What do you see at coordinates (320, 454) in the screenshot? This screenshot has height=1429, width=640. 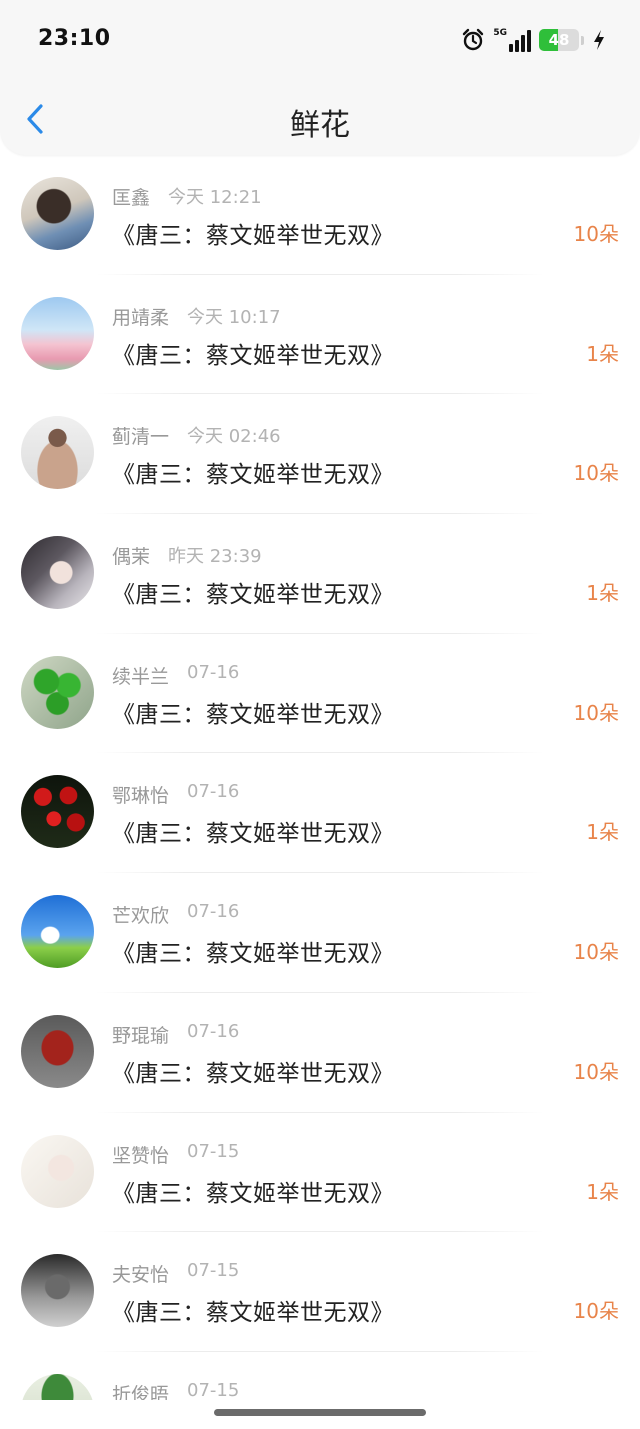 I see `list-item: 蓟清一 今天 02:46 《唐三：蔡文姬举世无双》 10朵` at bounding box center [320, 454].